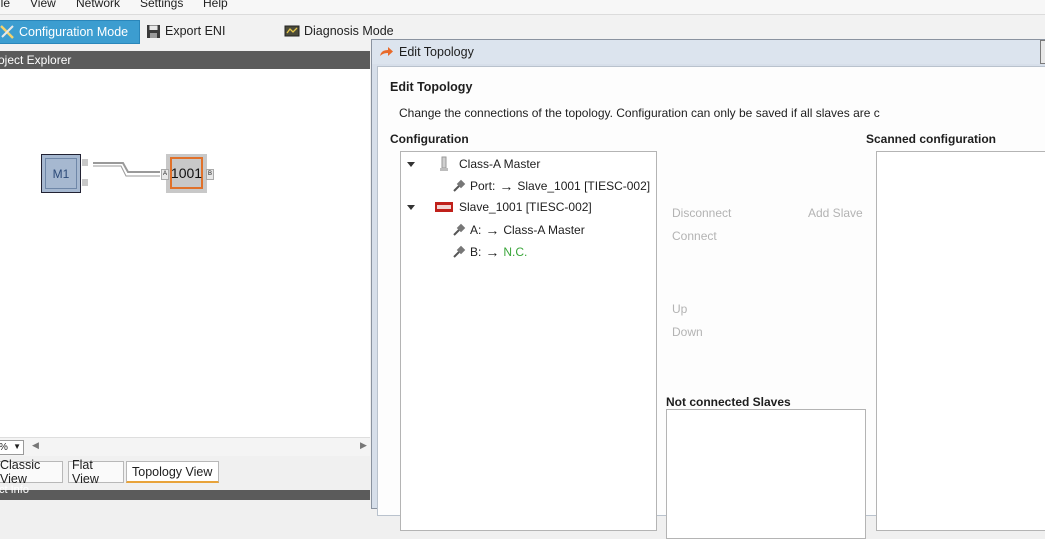  Describe the element at coordinates (153, 31) in the screenshot. I see `save-icon` at that location.